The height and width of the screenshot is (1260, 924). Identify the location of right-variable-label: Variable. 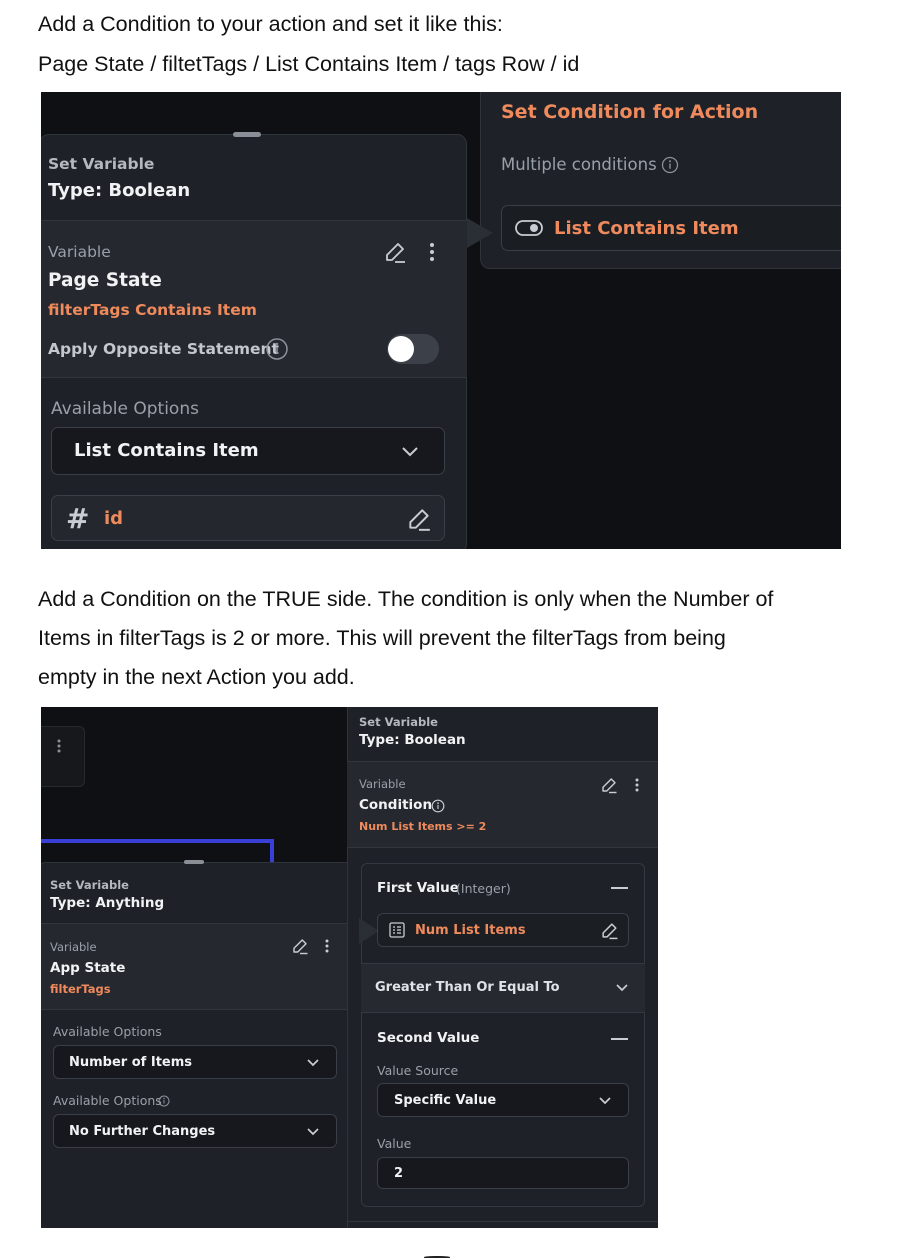
(382, 784).